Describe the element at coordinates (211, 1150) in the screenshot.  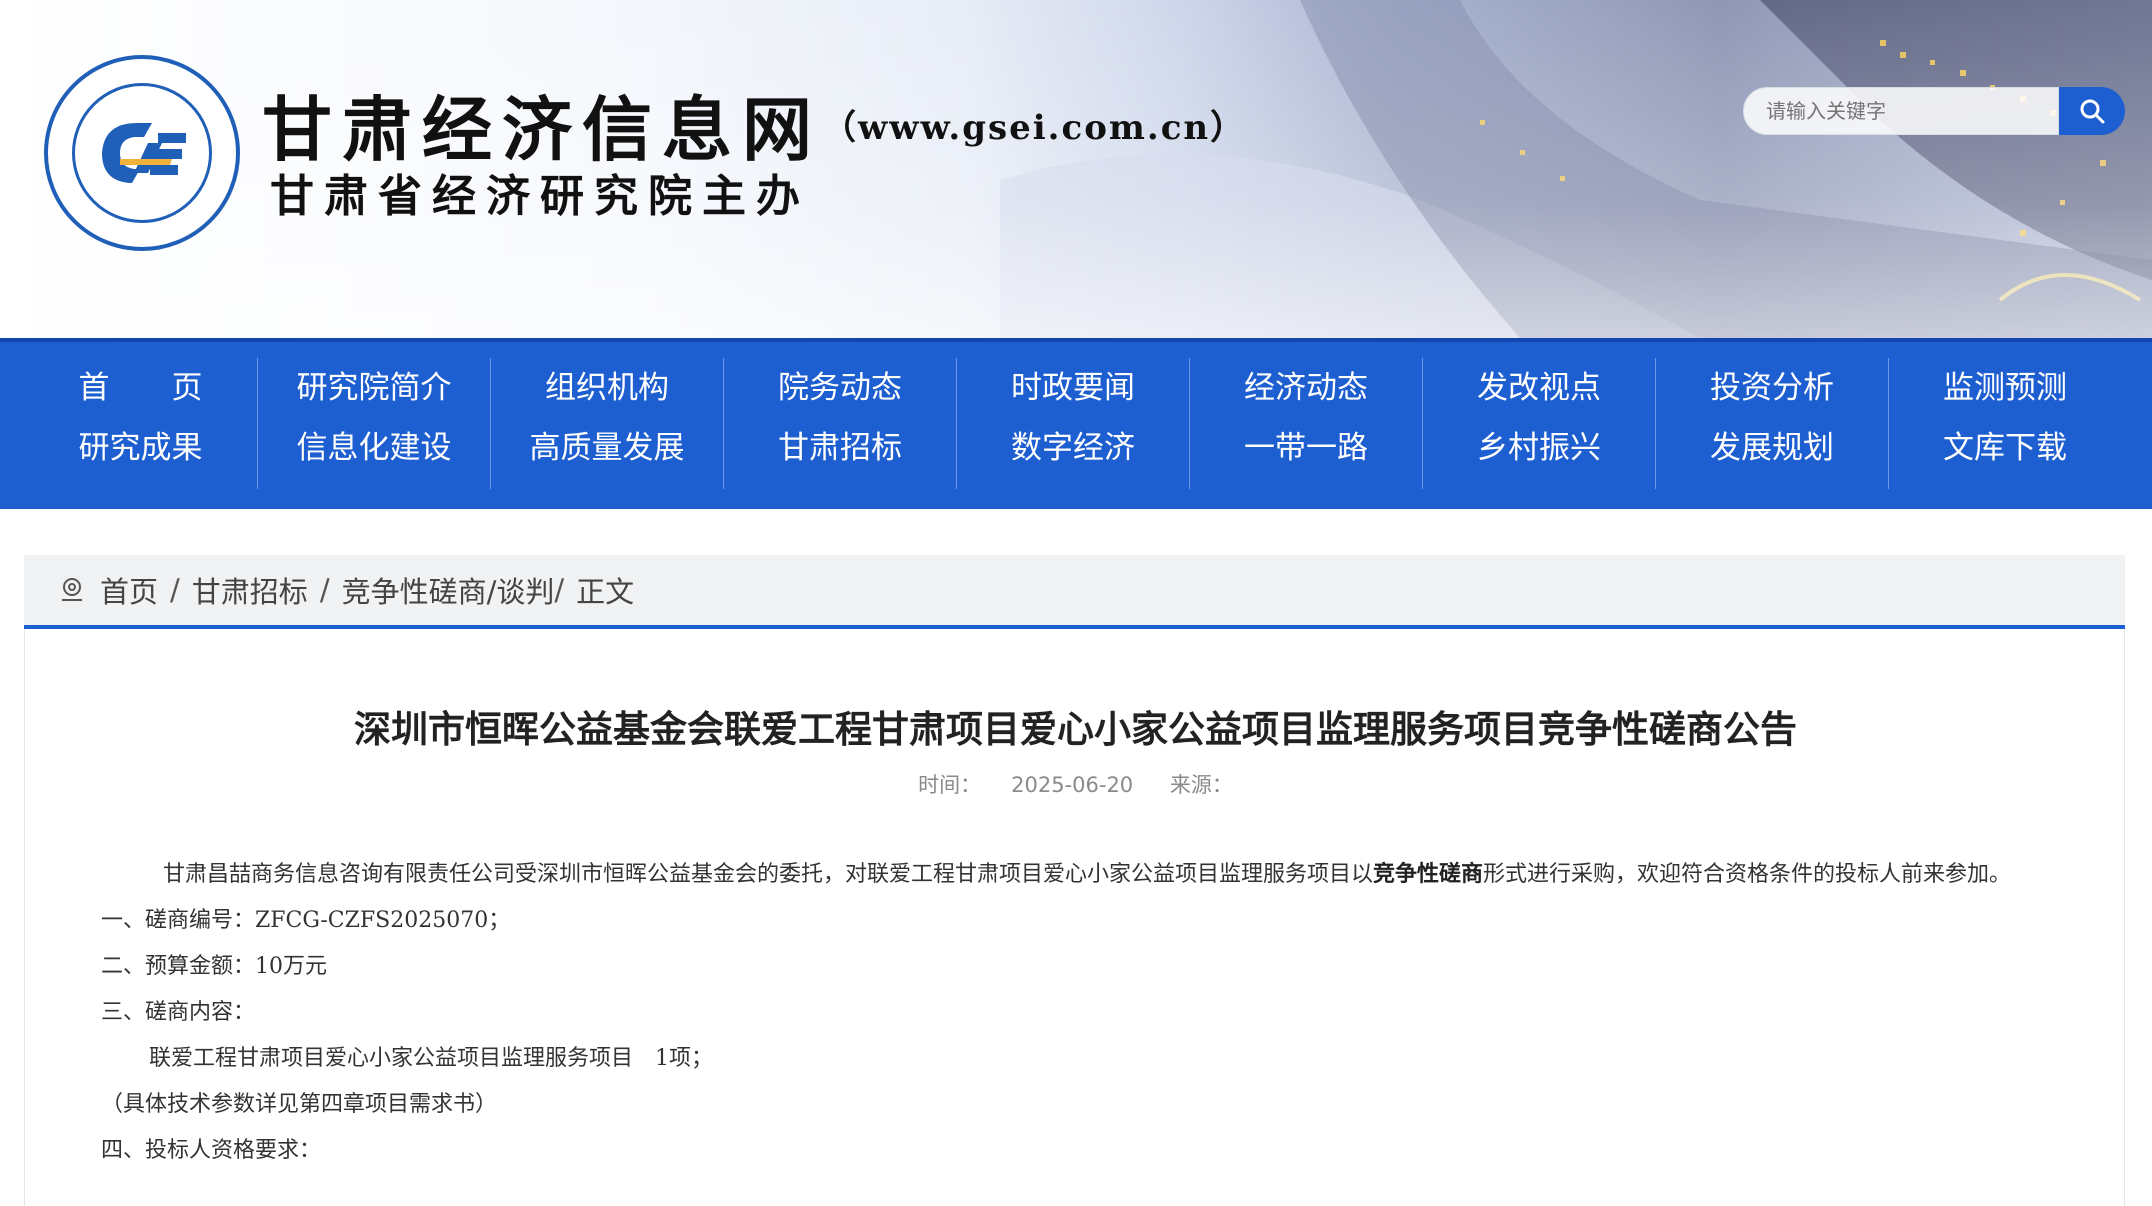
I see `article-line-qualification: 四、投标人资格要求：` at that location.